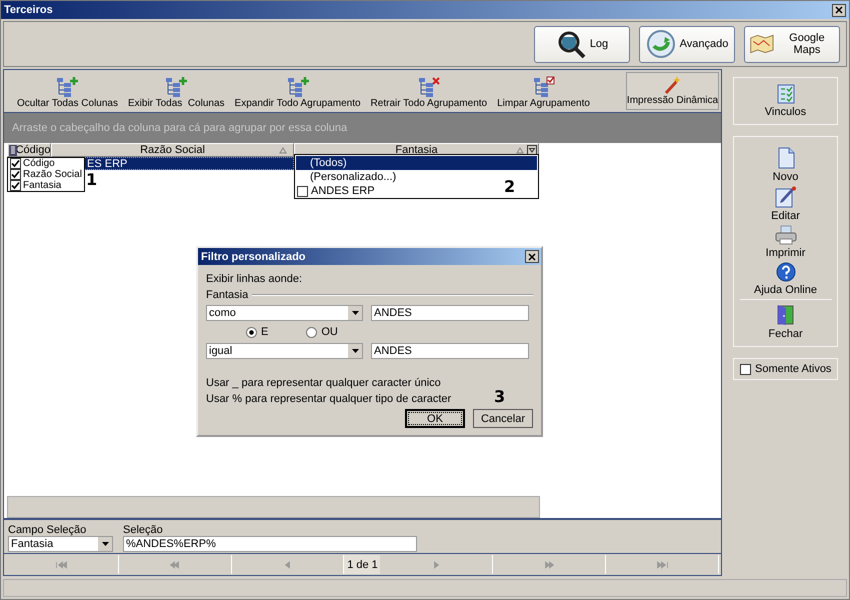 The width and height of the screenshot is (850, 600). I want to click on sidebar-button: Fechar, so click(786, 319).